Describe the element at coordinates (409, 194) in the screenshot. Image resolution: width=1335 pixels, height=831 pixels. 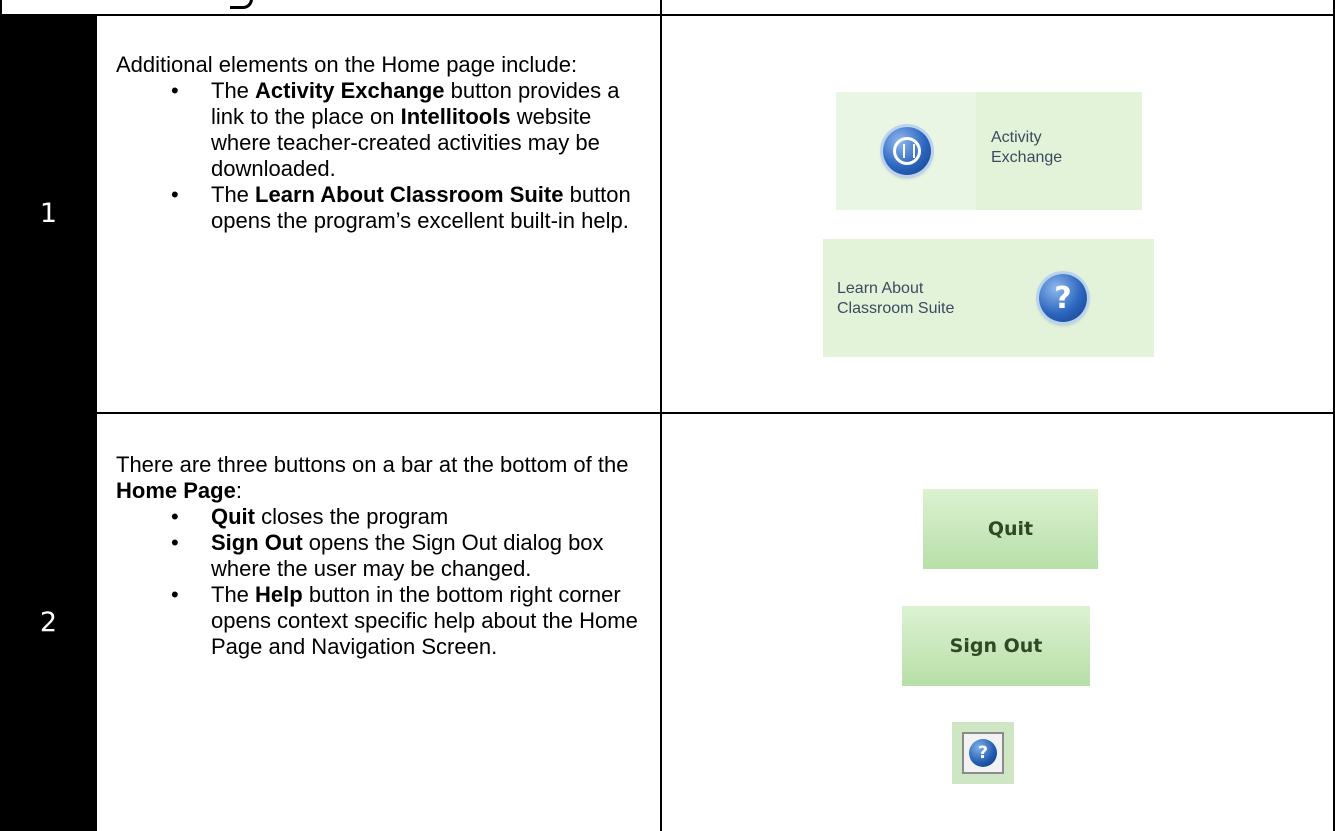
I see `bullet-bold: Learn About Classroom Suite` at that location.